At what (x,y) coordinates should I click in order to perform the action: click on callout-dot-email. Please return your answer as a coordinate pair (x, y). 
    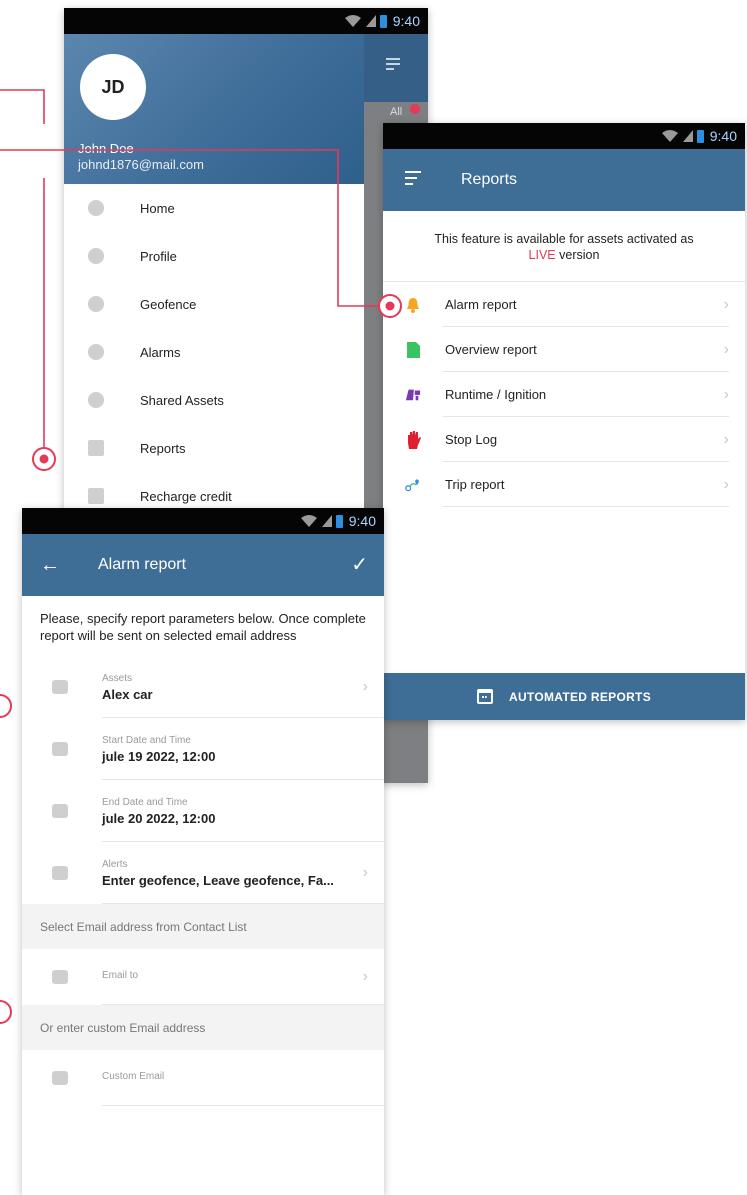
    Looking at the image, I should click on (6, 1012).